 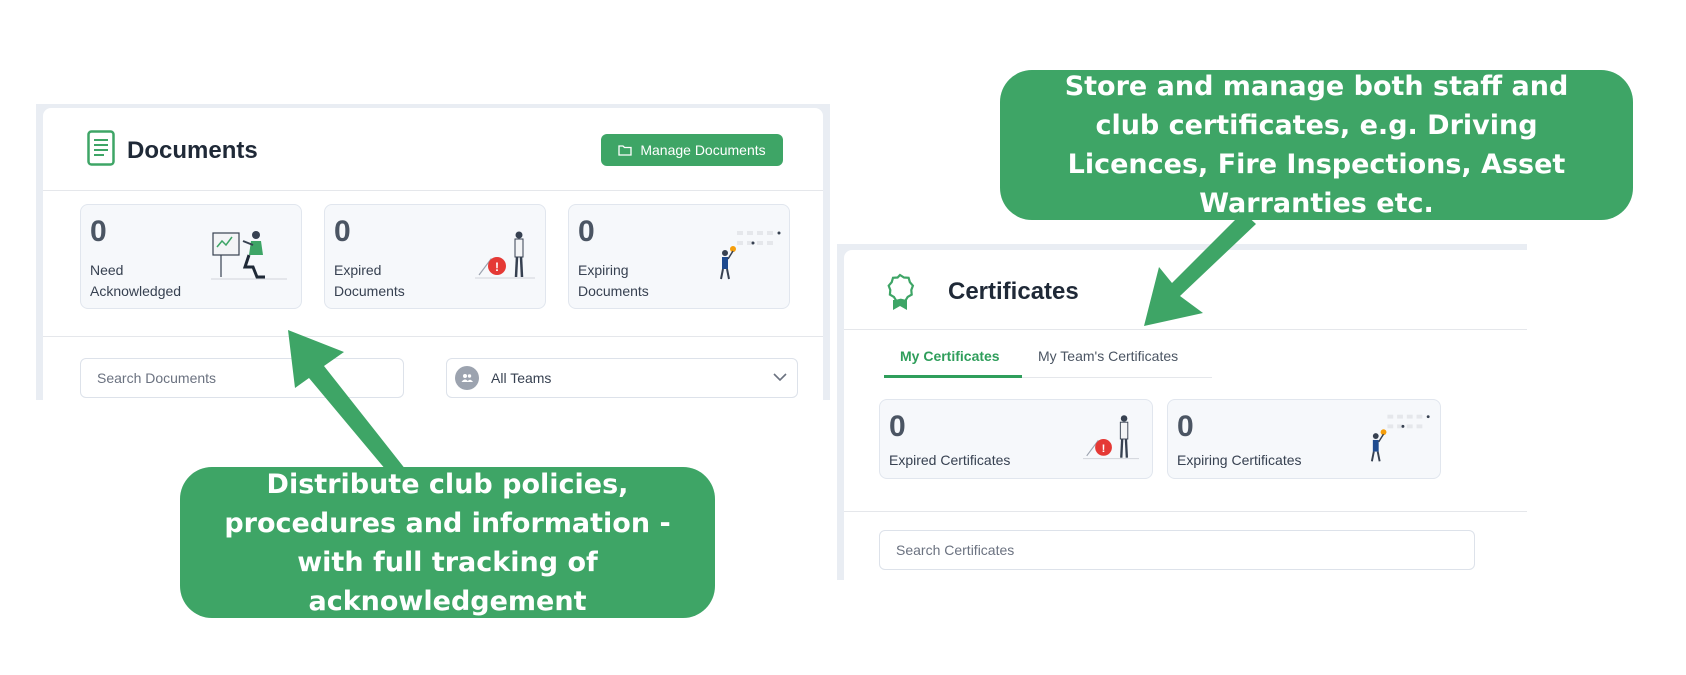 I want to click on stat-card-expiring-documents: 0 Expiring Documents, so click(x=679, y=256).